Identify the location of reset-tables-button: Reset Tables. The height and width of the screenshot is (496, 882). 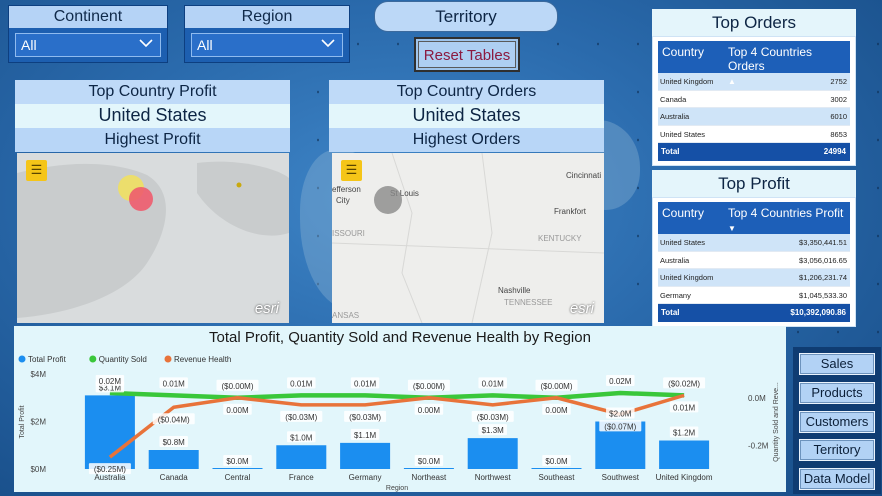
(467, 54).